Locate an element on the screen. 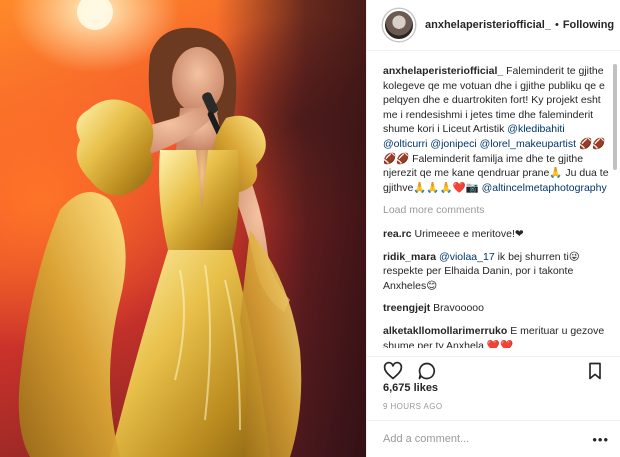  mention-link: @jonipeci is located at coordinates (453, 144).